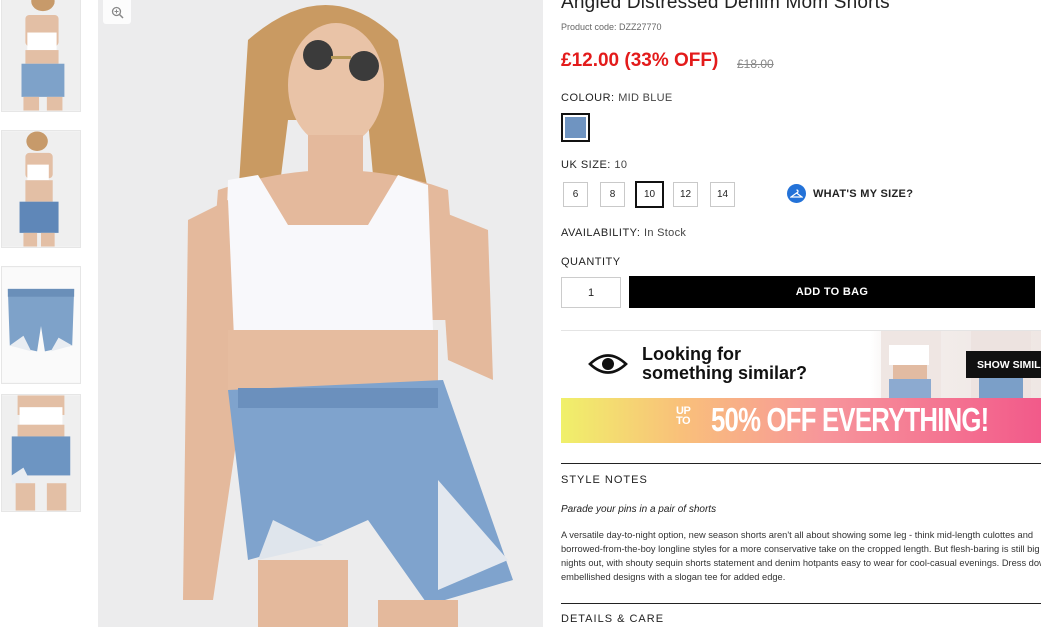 This screenshot has height=627, width=1041. I want to click on original-price: £18.00, so click(755, 64).